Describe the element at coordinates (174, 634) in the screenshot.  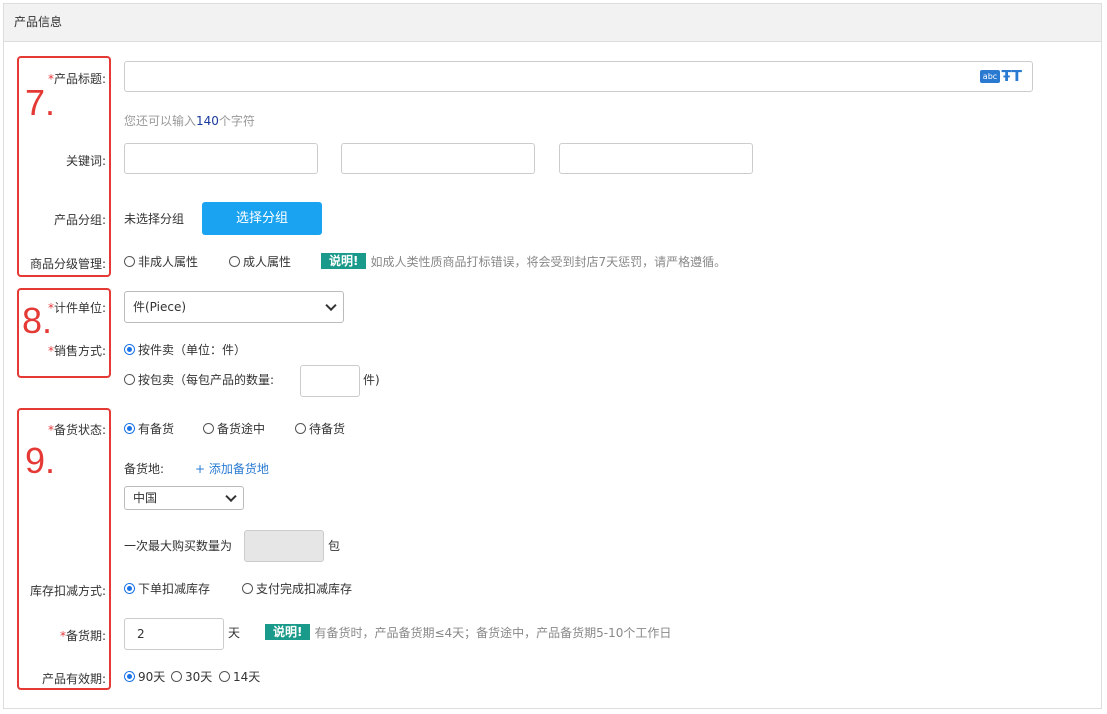
I see `lead-time-input: 2` at that location.